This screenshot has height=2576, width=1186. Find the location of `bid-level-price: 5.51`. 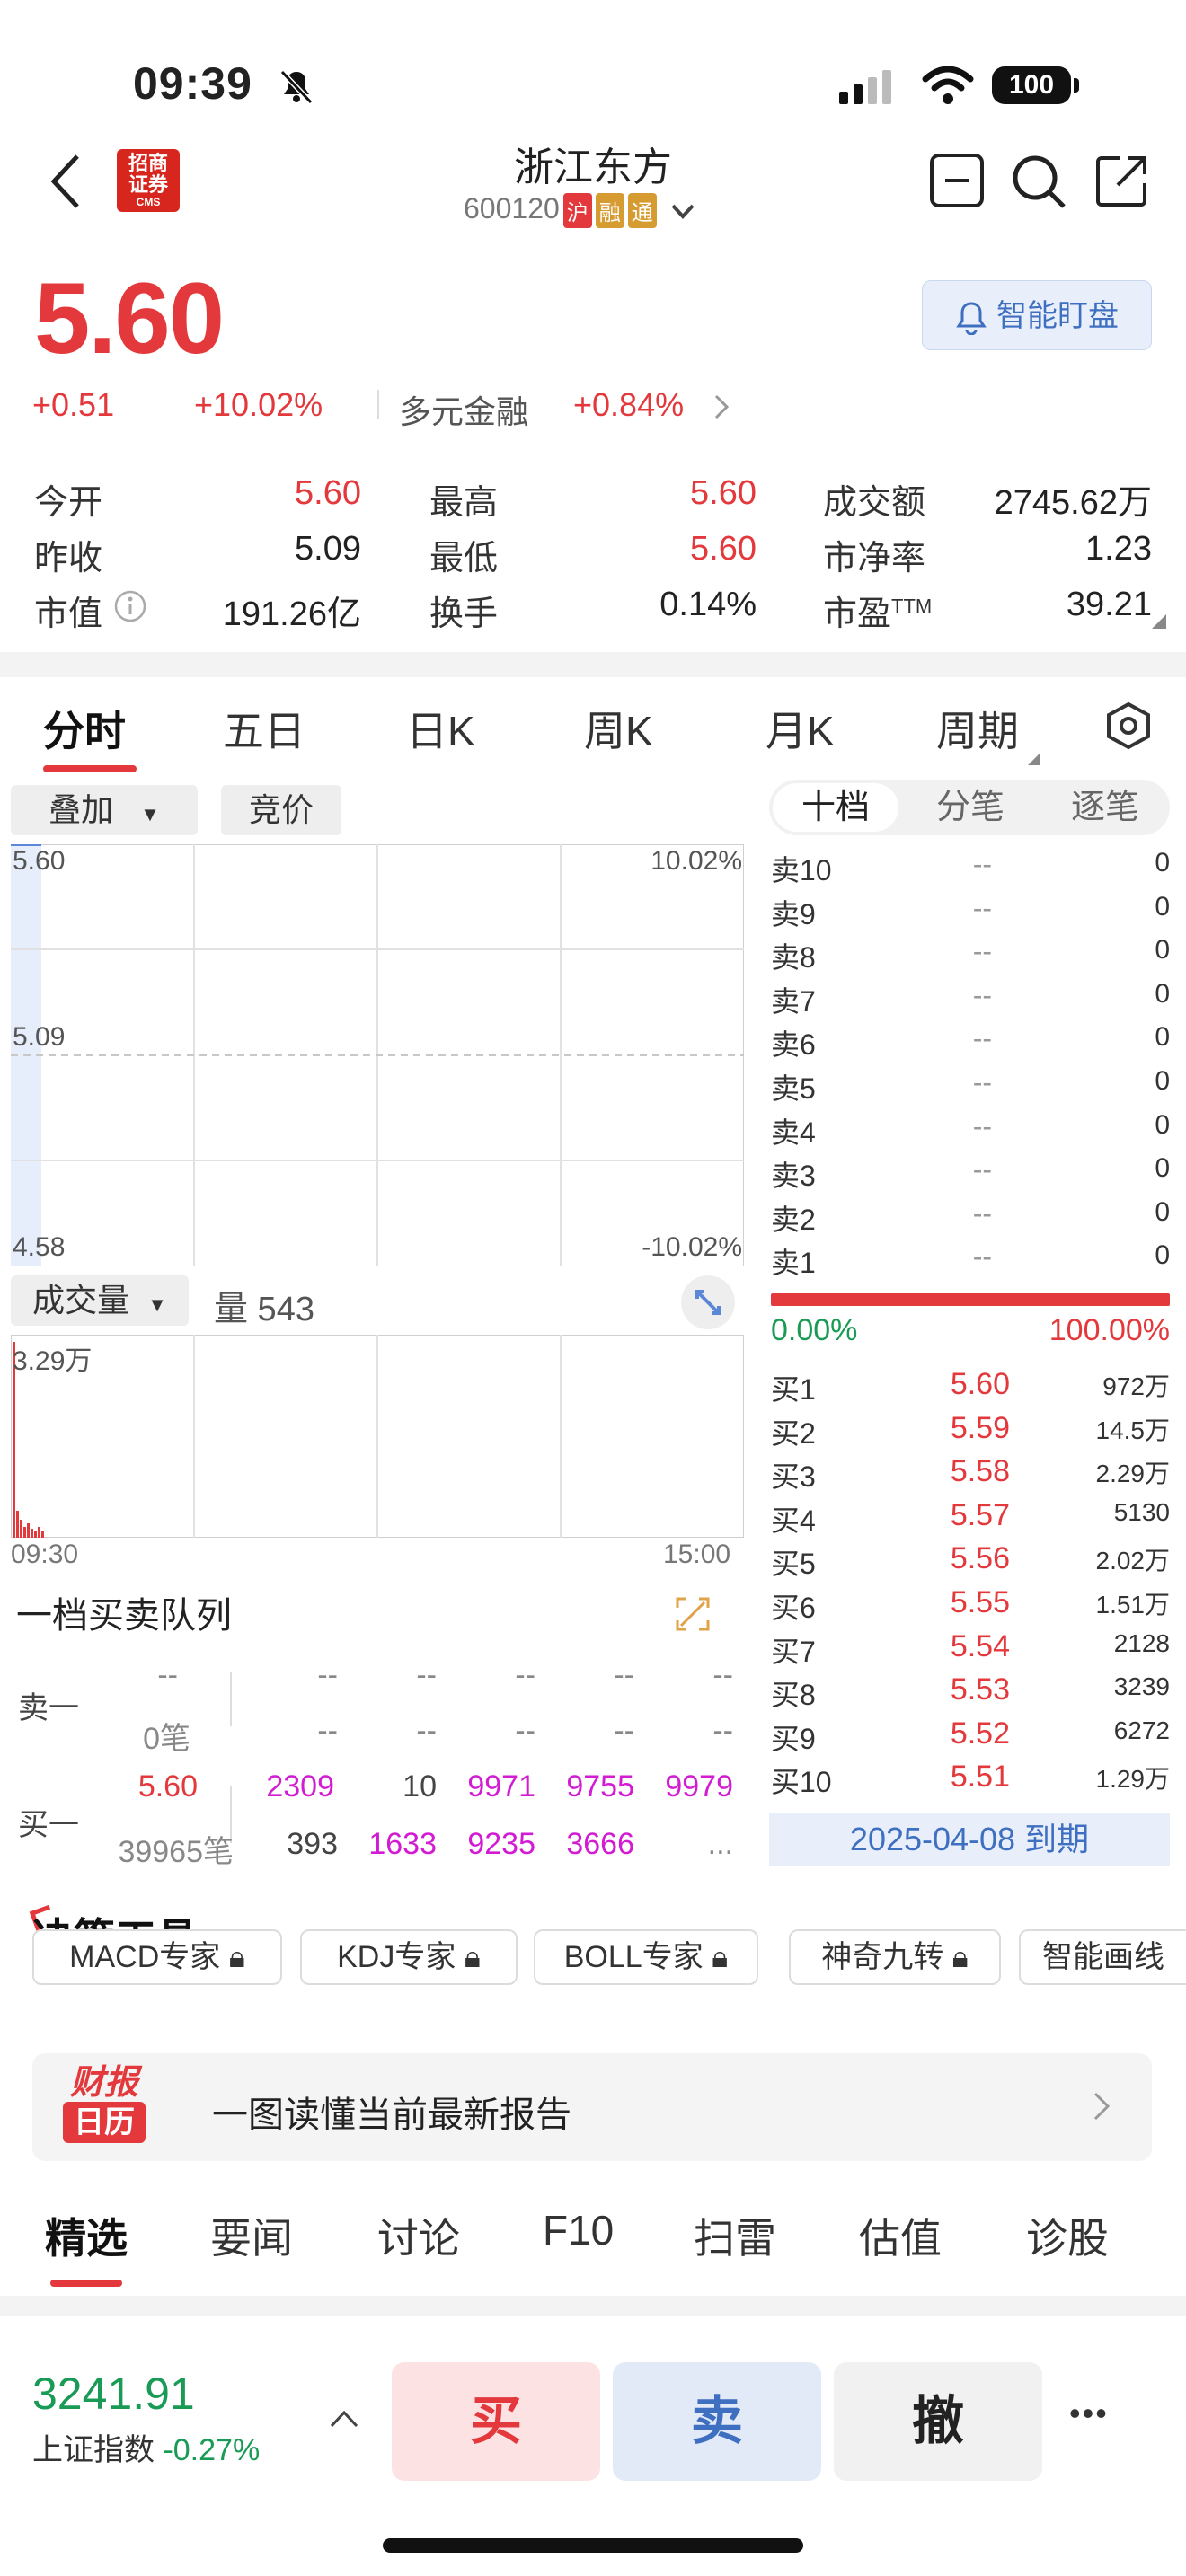

bid-level-price: 5.51 is located at coordinates (950, 1777).